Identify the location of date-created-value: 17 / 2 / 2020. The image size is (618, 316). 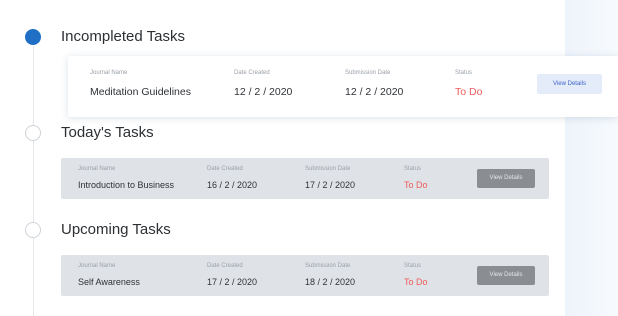
(232, 282).